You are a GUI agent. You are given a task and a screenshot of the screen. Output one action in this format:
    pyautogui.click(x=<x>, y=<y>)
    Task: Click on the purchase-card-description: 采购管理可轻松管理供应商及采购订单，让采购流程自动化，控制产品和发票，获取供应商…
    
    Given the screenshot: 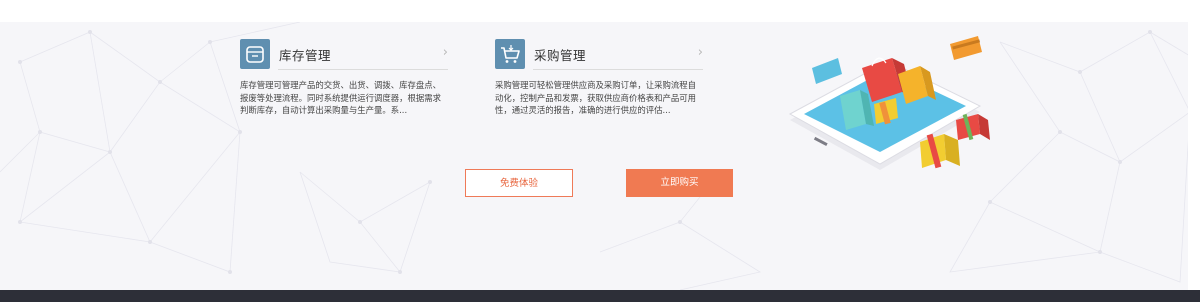 What is the action you would take?
    pyautogui.click(x=595, y=97)
    